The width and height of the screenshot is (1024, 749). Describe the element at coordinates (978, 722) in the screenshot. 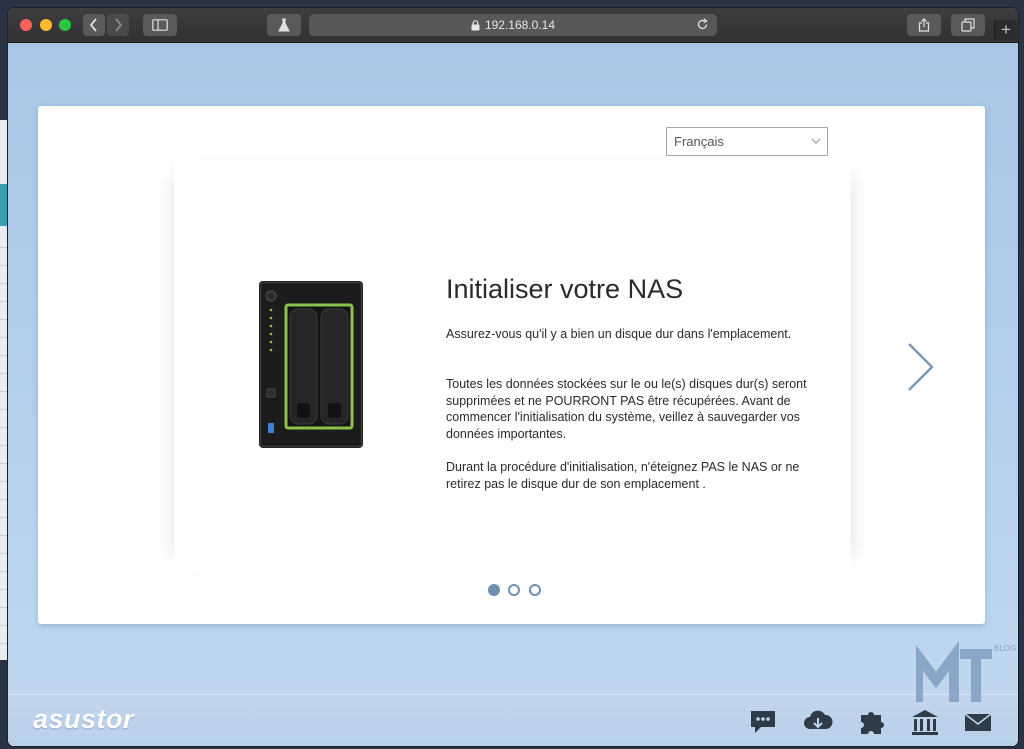

I see `mail-icon` at that location.